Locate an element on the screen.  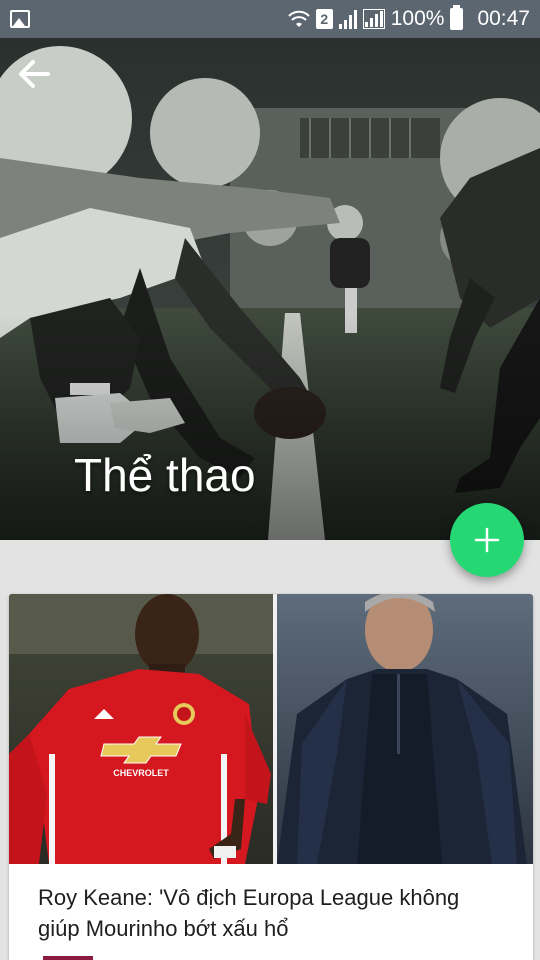
add-category-button is located at coordinates (487, 540).